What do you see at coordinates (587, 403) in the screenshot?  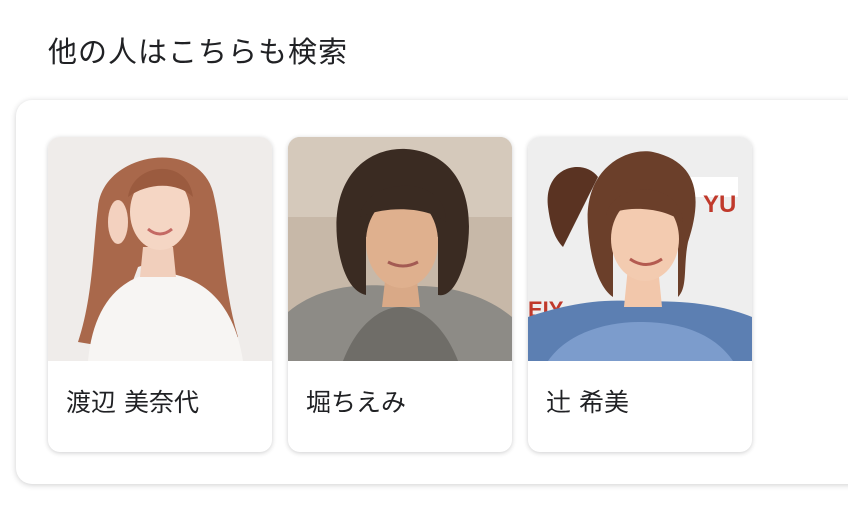 I see `person-name-3: 辻 希美` at bounding box center [587, 403].